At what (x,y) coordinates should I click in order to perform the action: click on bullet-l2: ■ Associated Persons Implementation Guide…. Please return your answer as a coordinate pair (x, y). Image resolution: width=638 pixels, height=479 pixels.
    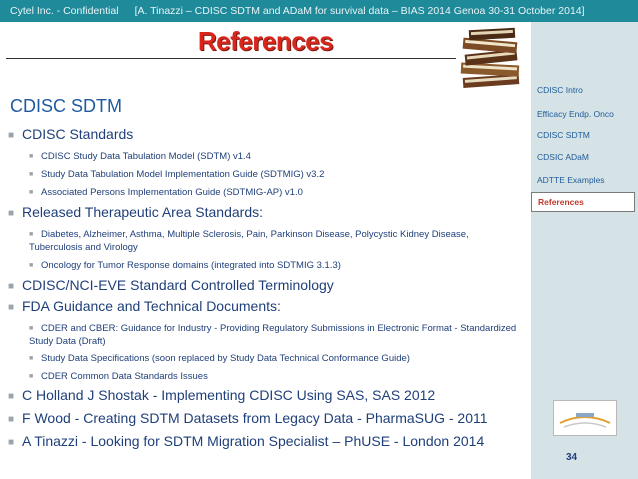
    Looking at the image, I should click on (276, 192).